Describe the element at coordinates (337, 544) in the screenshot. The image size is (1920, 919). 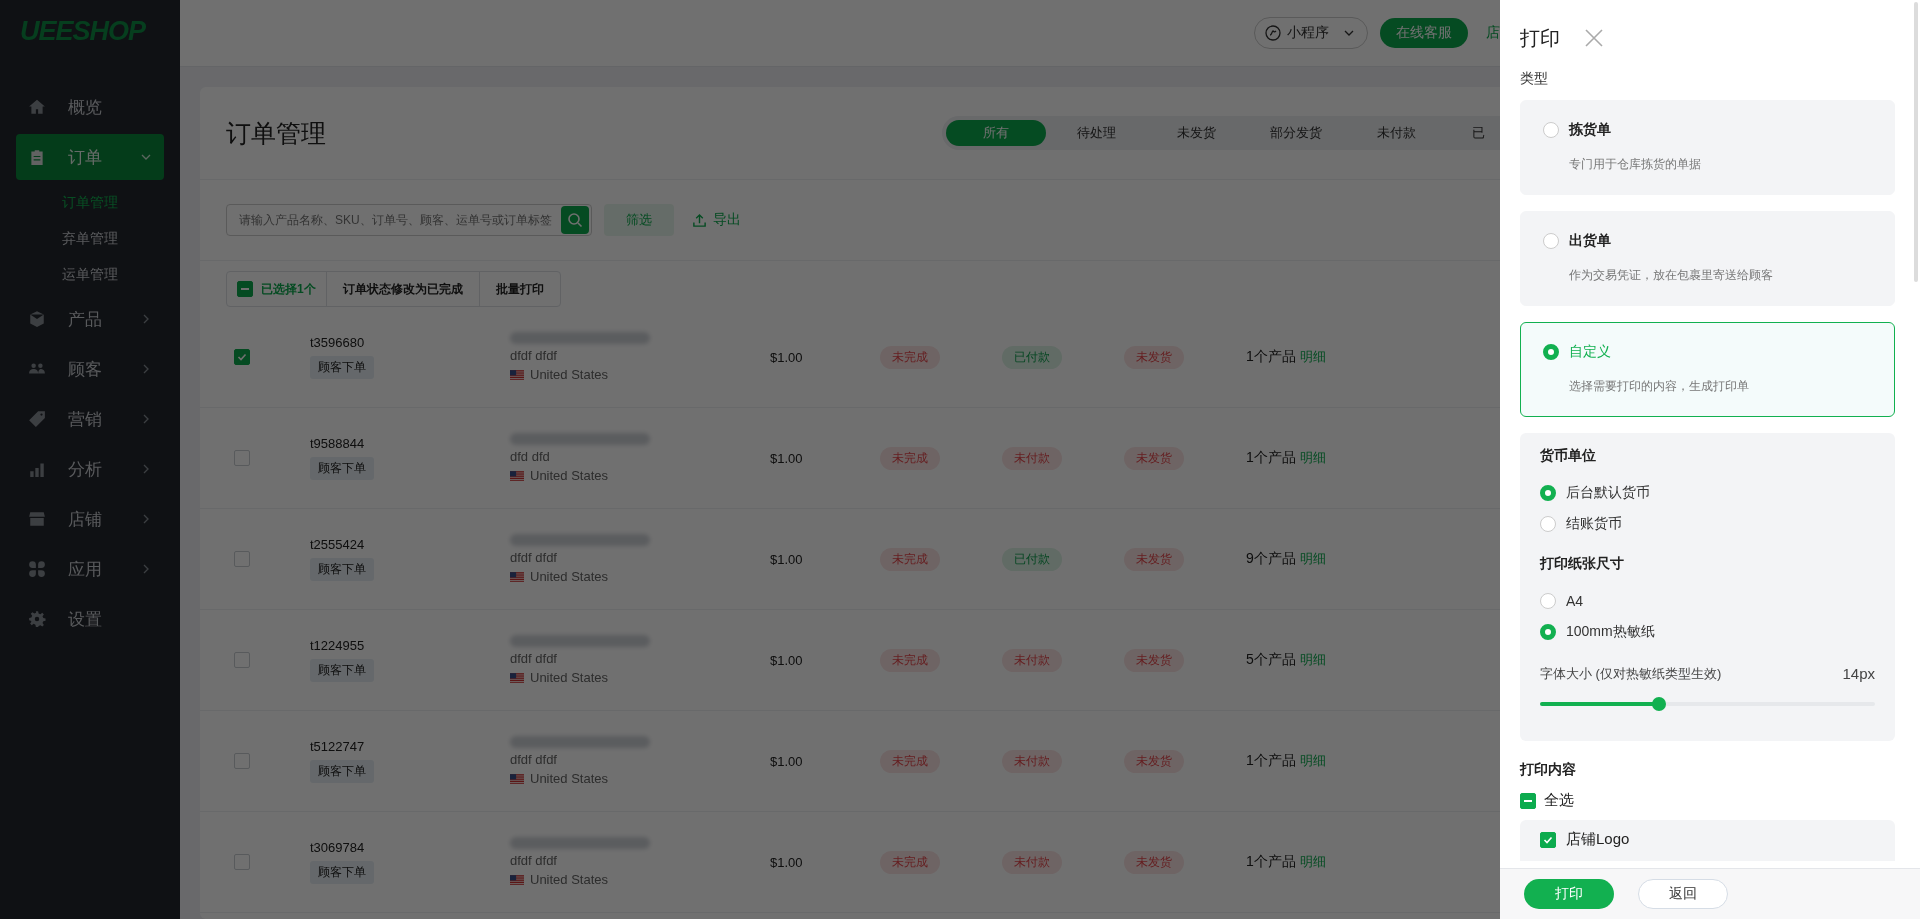
I see `order-number: t2555424` at that location.